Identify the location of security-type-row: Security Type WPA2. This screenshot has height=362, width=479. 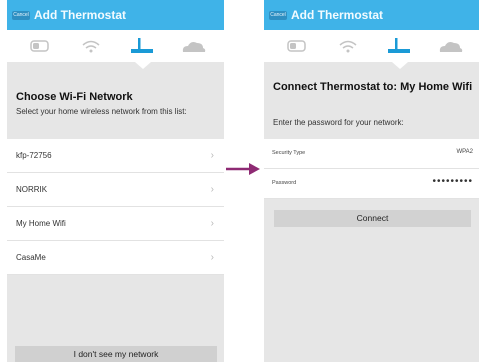
(371, 154).